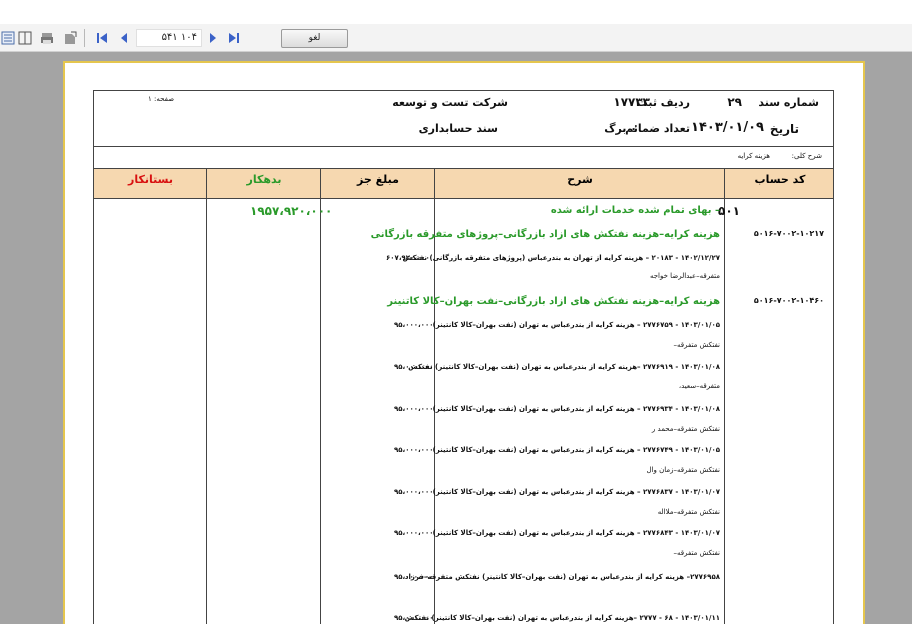 Image resolution: width=912 pixels, height=624 pixels. I want to click on subaccount-code: ۵۰۱۶-۷۰۰۲-۱۰۴۶۰, so click(788, 300).